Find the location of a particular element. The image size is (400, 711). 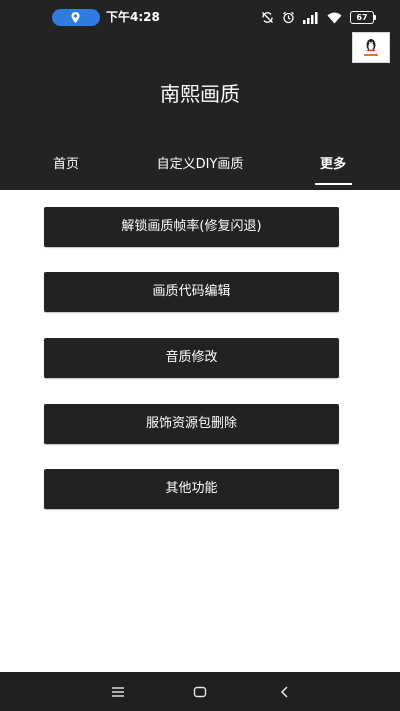

home-icon is located at coordinates (200, 692).